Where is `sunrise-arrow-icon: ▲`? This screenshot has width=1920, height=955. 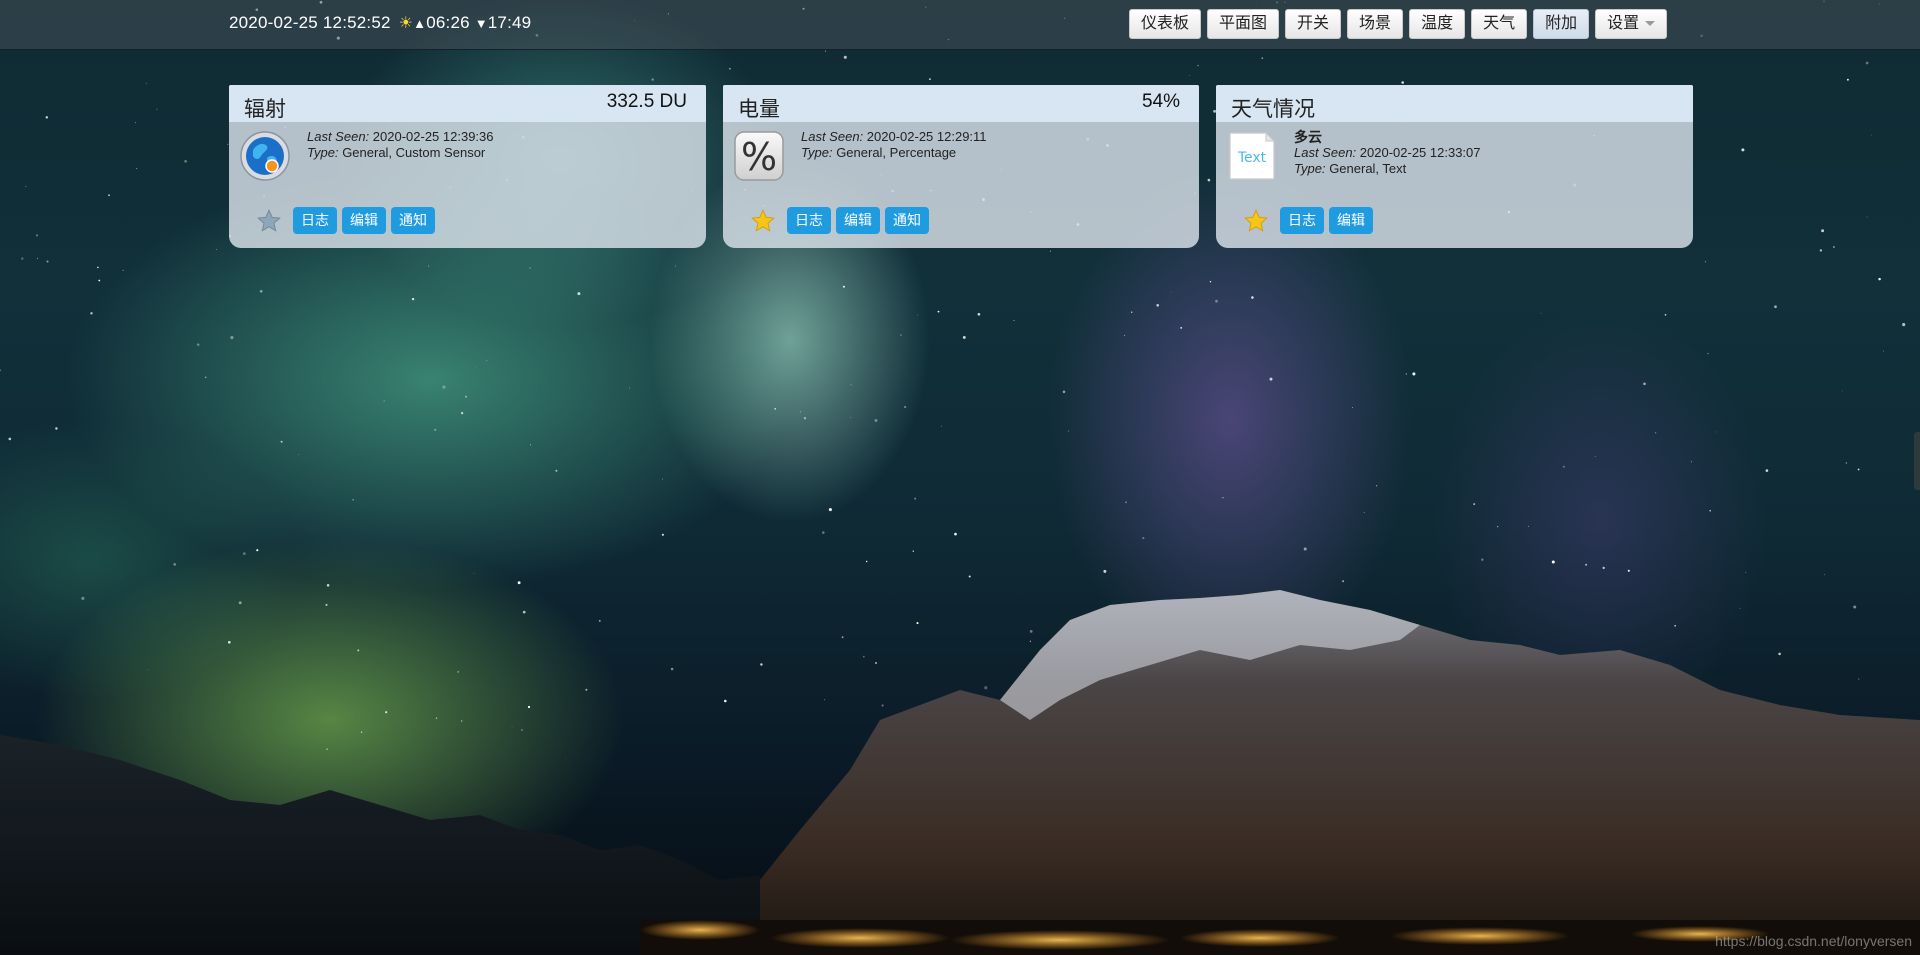 sunrise-arrow-icon: ▲ is located at coordinates (420, 23).